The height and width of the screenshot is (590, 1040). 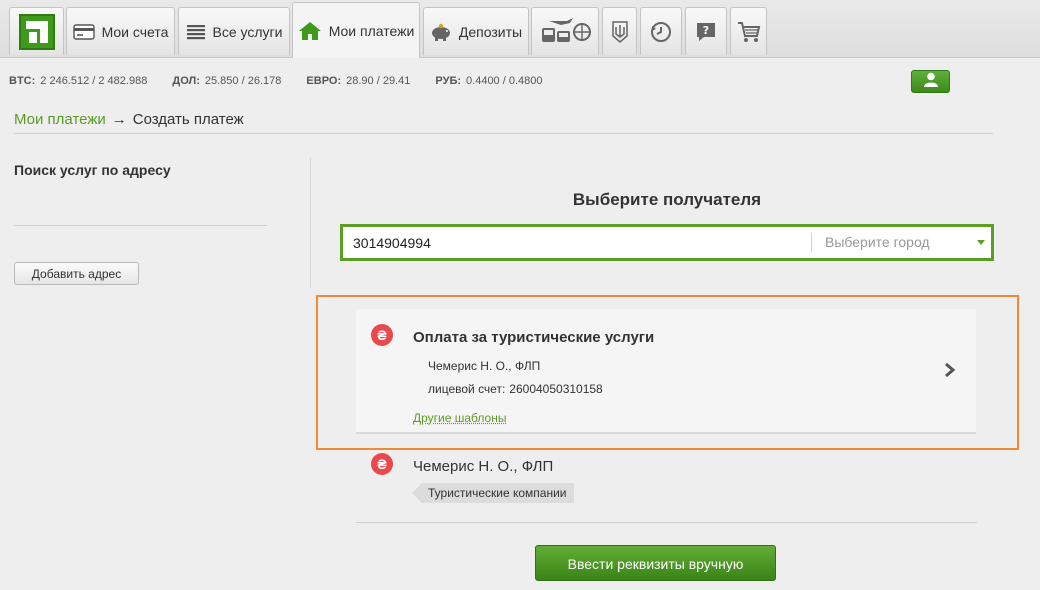 What do you see at coordinates (504, 81) in the screenshot?
I see `rate-value: 0.4400 / 0.4800` at bounding box center [504, 81].